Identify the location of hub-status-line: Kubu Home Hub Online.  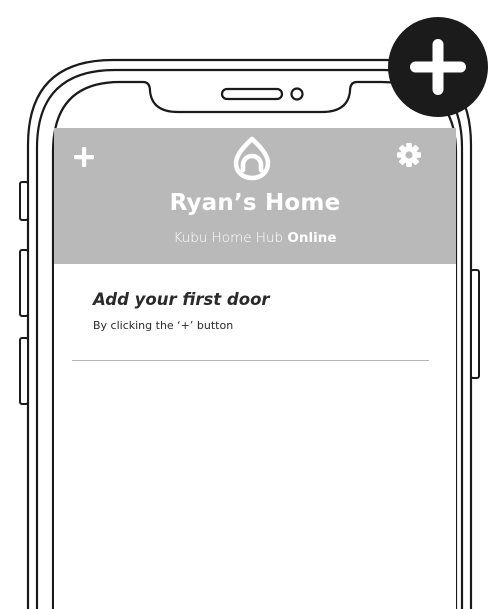
(255, 238).